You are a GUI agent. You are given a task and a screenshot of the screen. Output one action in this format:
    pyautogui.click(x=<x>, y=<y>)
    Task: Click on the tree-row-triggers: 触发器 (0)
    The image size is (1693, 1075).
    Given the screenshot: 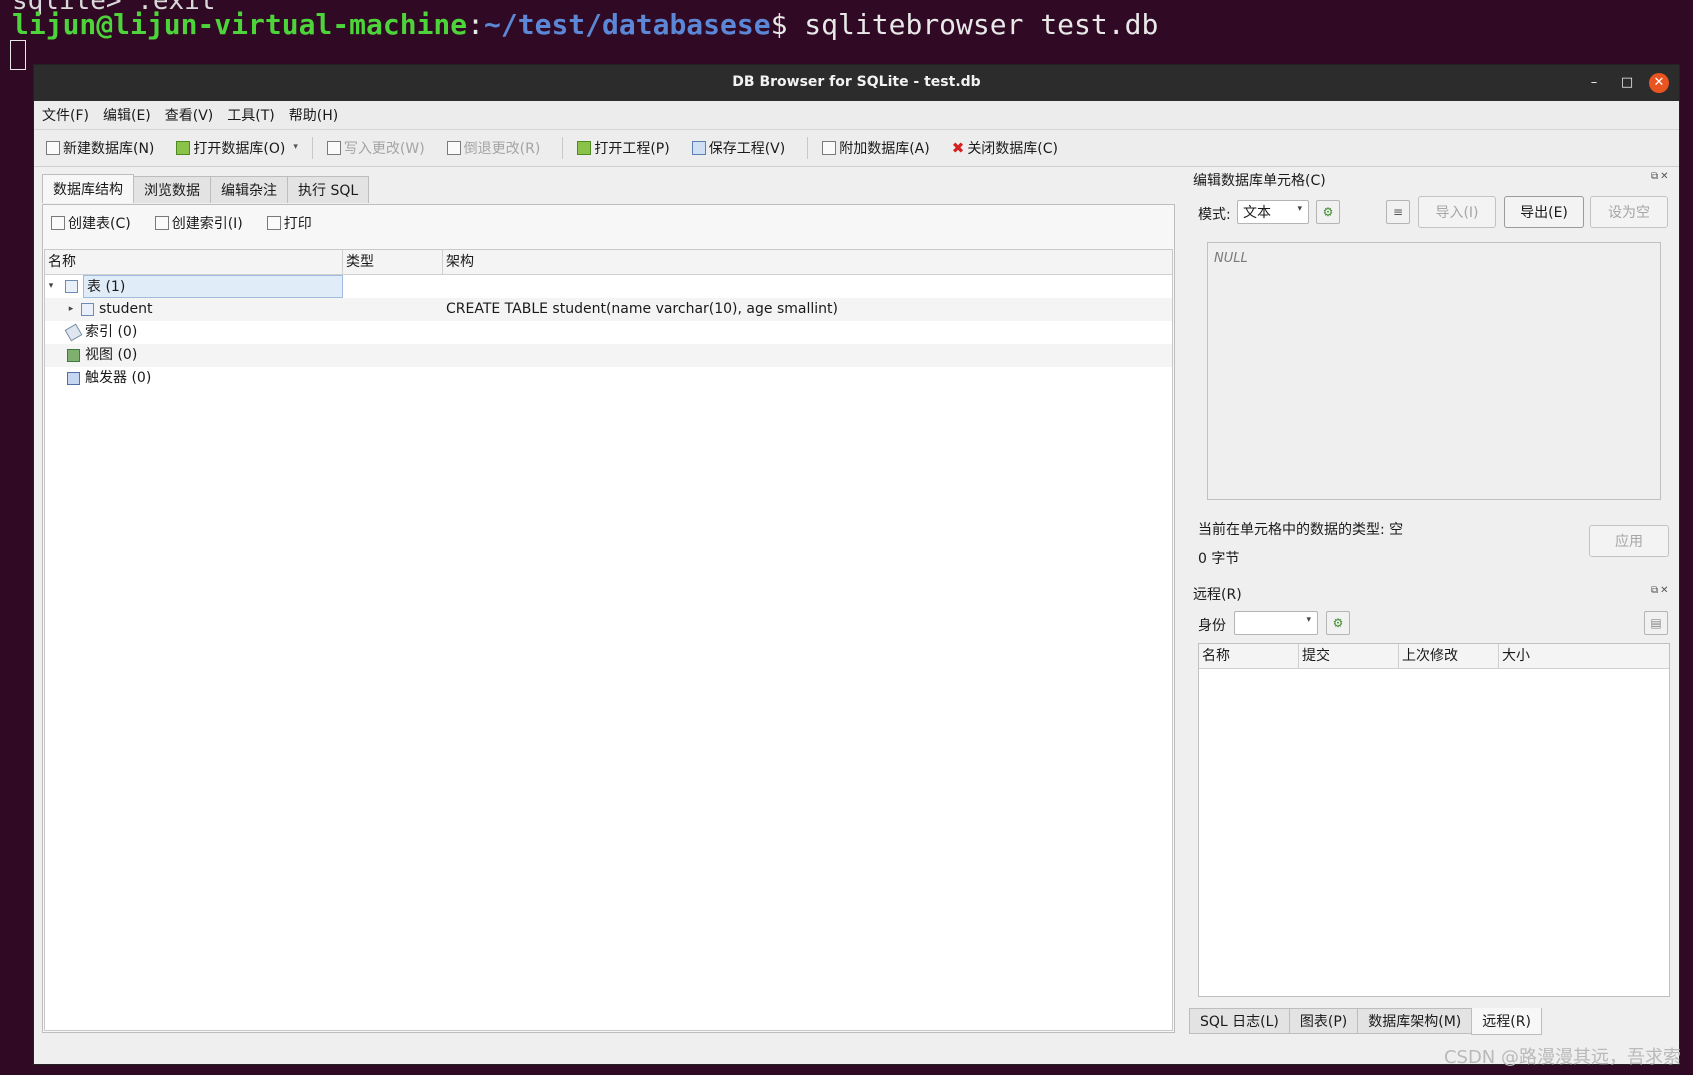 What is the action you would take?
    pyautogui.click(x=608, y=378)
    